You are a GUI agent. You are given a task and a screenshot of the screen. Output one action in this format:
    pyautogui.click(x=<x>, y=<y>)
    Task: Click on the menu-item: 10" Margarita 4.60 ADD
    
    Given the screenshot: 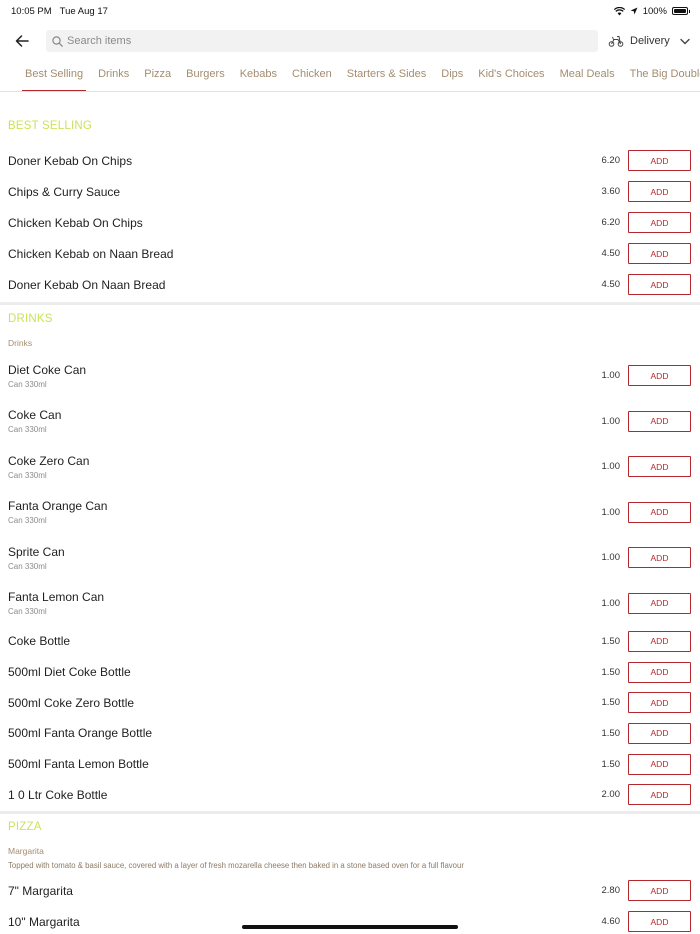 What is the action you would take?
    pyautogui.click(x=350, y=920)
    